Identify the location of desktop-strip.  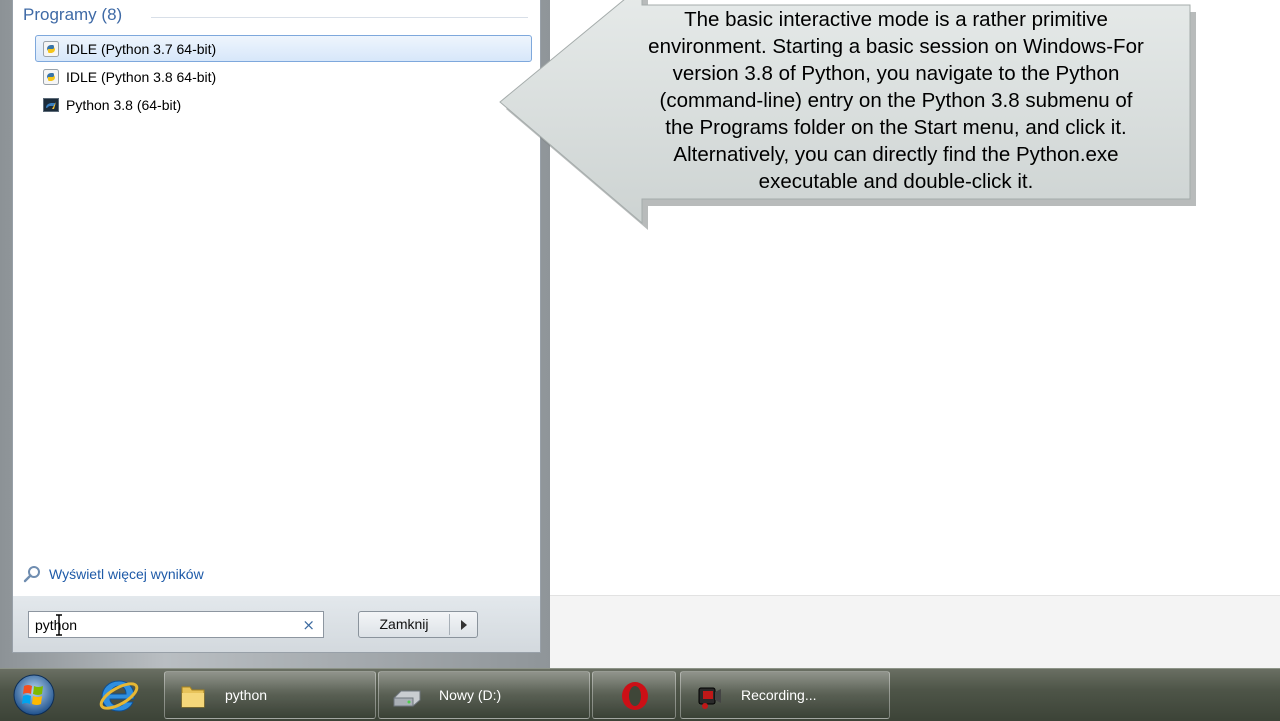
(915, 632).